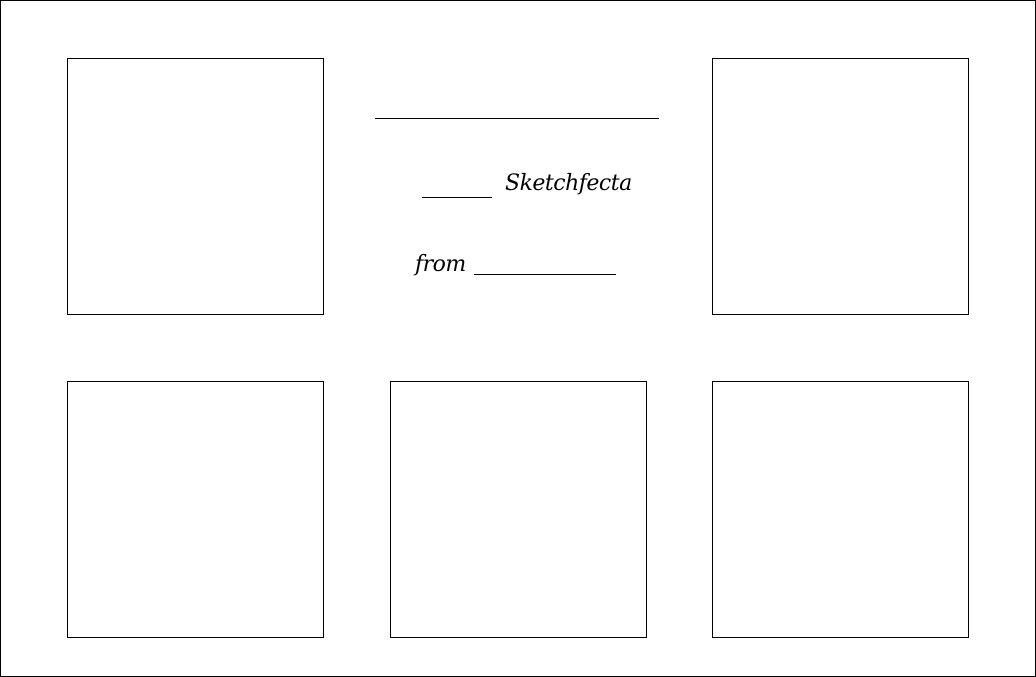  I want to click on sketch-panel-bottom-right, so click(840, 509).